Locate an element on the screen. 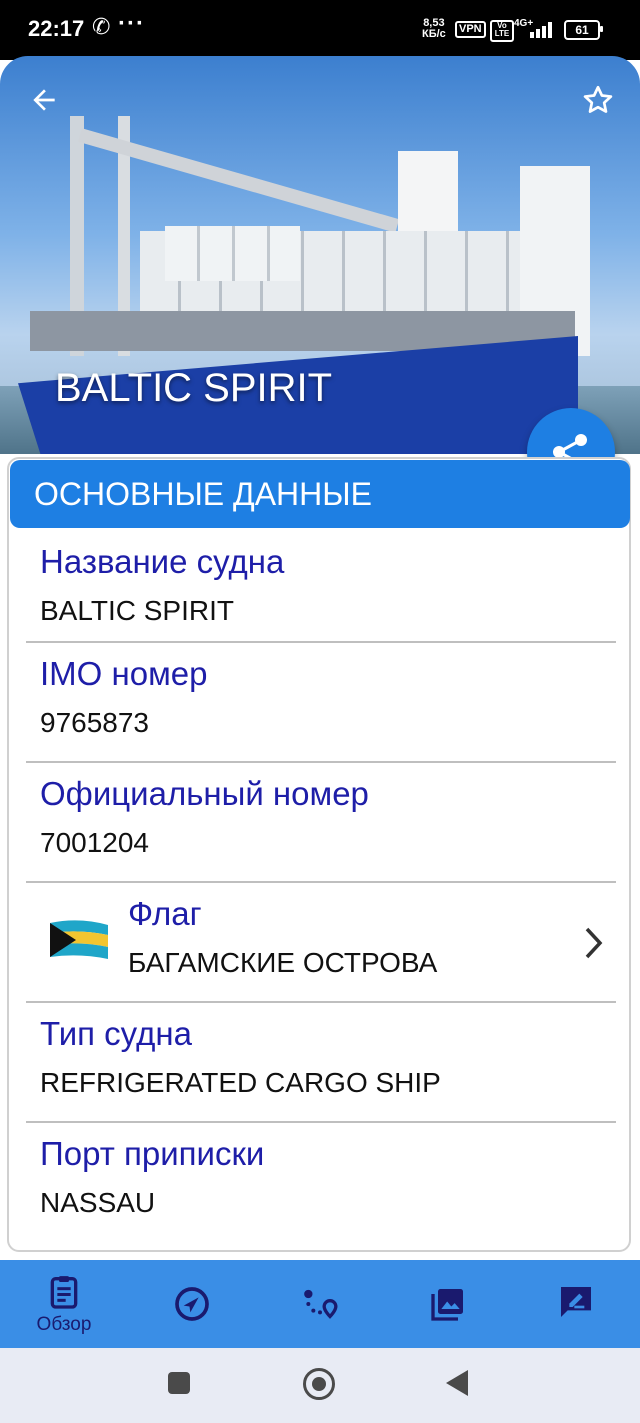 The width and height of the screenshot is (640, 1423). row-label: IMO номер is located at coordinates (124, 673).